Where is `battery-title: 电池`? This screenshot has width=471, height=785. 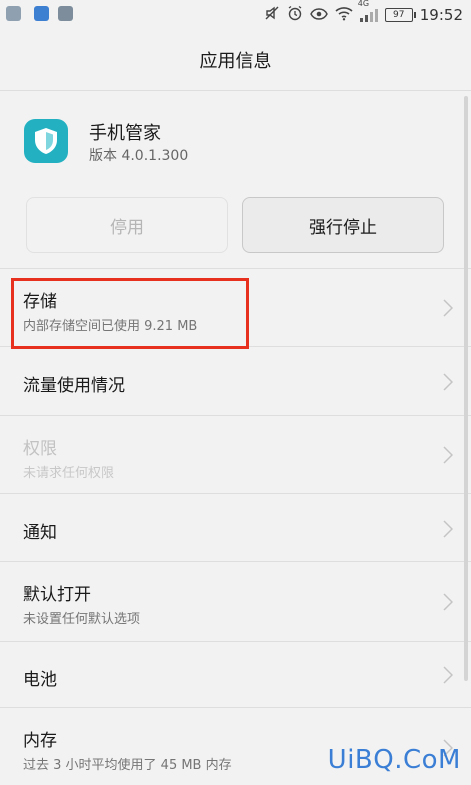 battery-title: 电池 is located at coordinates (40, 680).